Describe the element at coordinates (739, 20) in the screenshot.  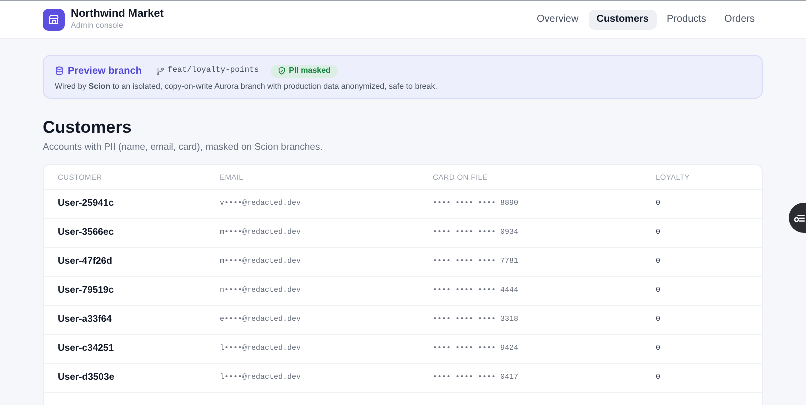
I see `nav-tab: Orders` at that location.